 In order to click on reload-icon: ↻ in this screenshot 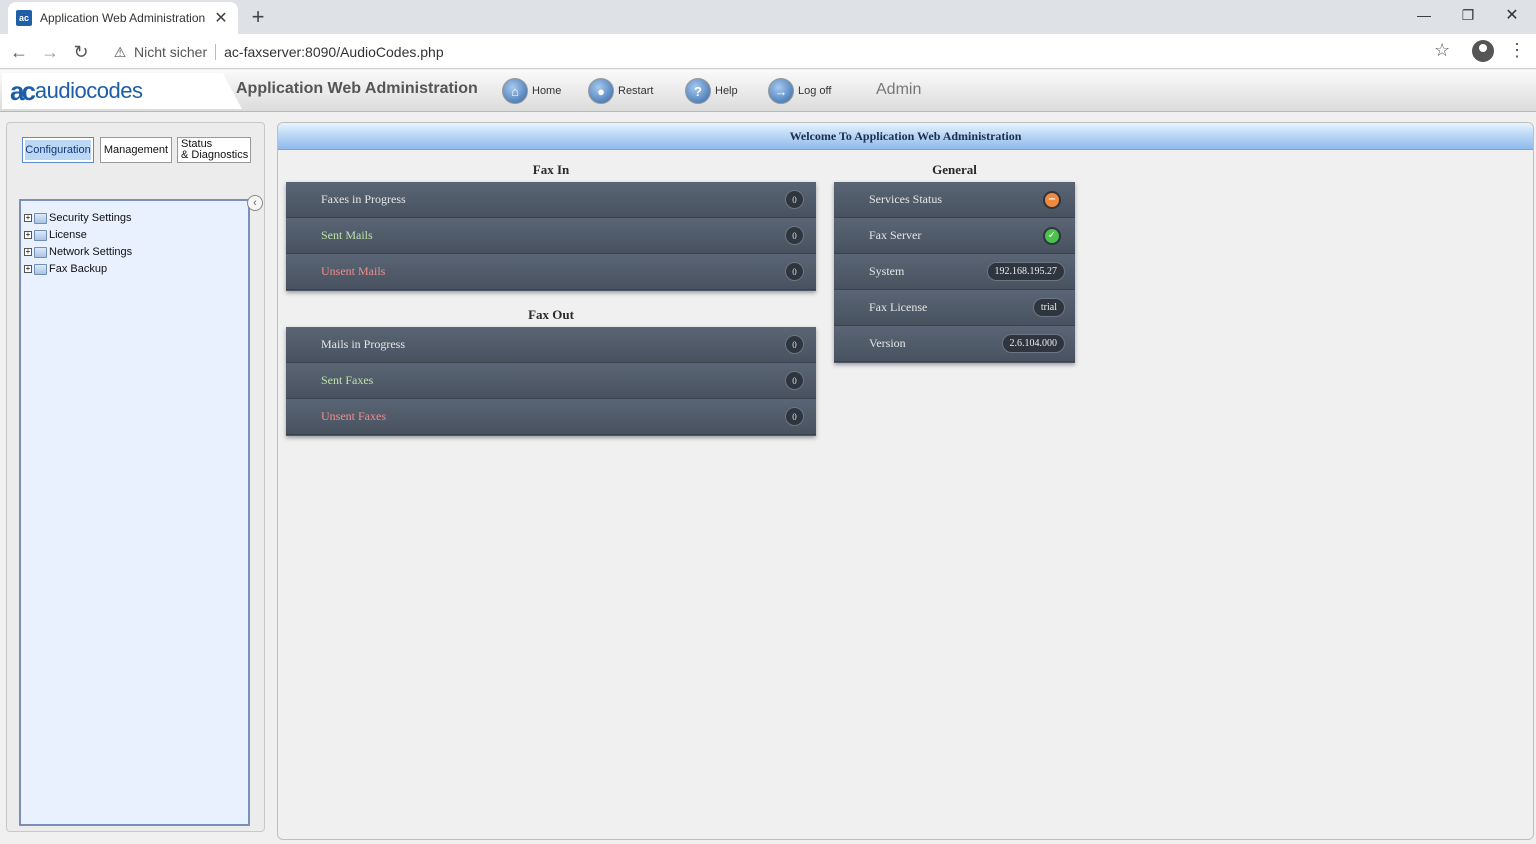, I will do `click(81, 52)`.